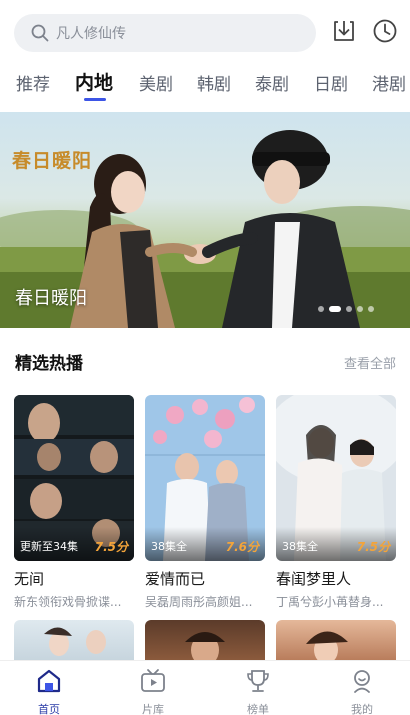  I want to click on section-title: 精选热播, so click(49, 364).